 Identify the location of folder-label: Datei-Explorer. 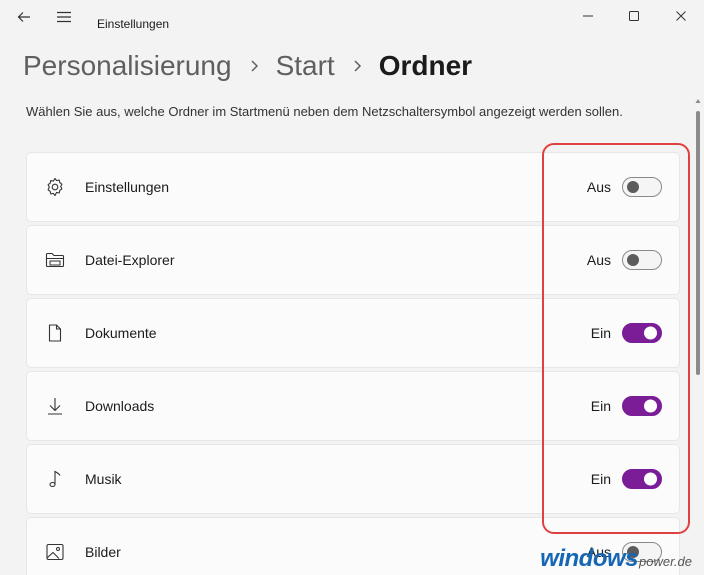
(130, 260).